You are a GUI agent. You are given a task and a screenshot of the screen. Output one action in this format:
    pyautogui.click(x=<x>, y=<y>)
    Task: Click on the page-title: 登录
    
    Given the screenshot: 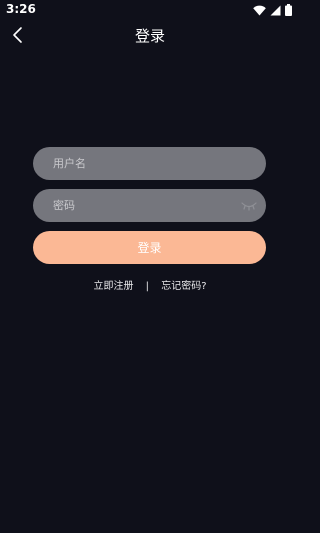 What is the action you would take?
    pyautogui.click(x=149, y=36)
    